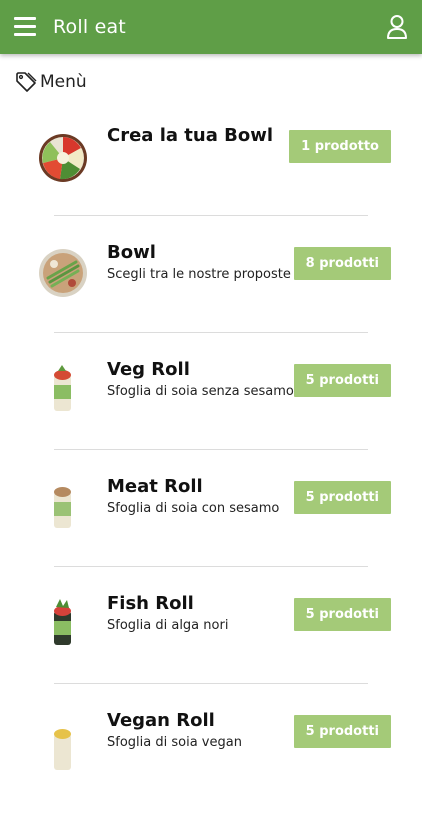 The height and width of the screenshot is (827, 422). What do you see at coordinates (211, 183) in the screenshot?
I see `menu-item-crea-la-tua-bowl: Crea la tua Bowl 1 prodotto` at bounding box center [211, 183].